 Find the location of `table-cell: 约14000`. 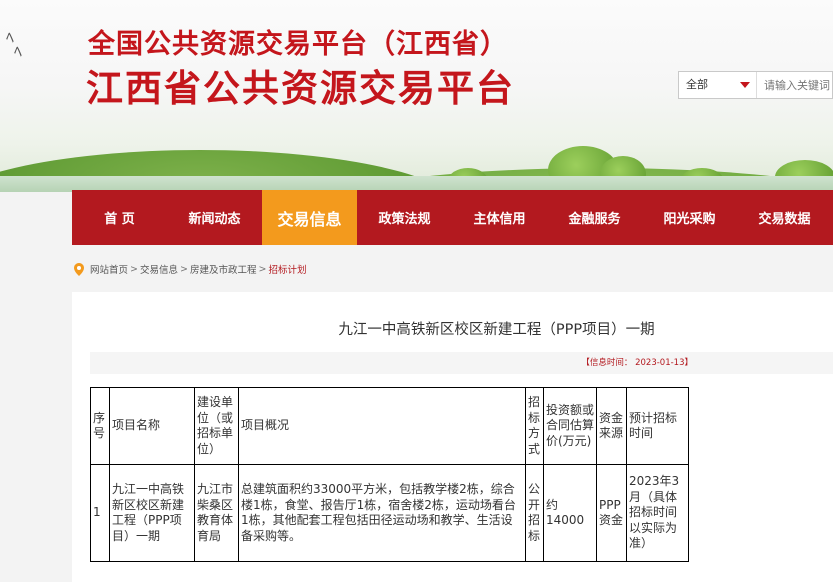

table-cell: 约14000 is located at coordinates (570, 513).